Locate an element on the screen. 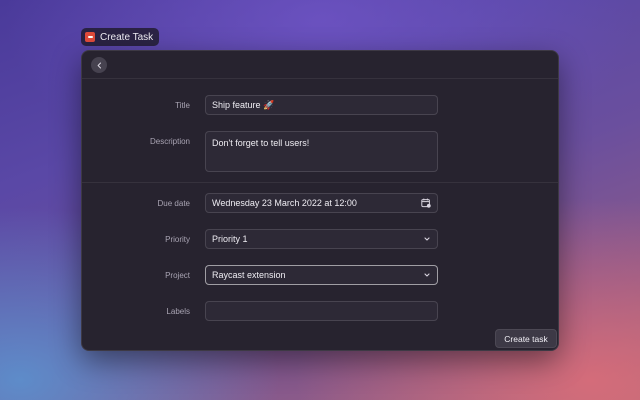  create-task-button: Create task is located at coordinates (526, 338).